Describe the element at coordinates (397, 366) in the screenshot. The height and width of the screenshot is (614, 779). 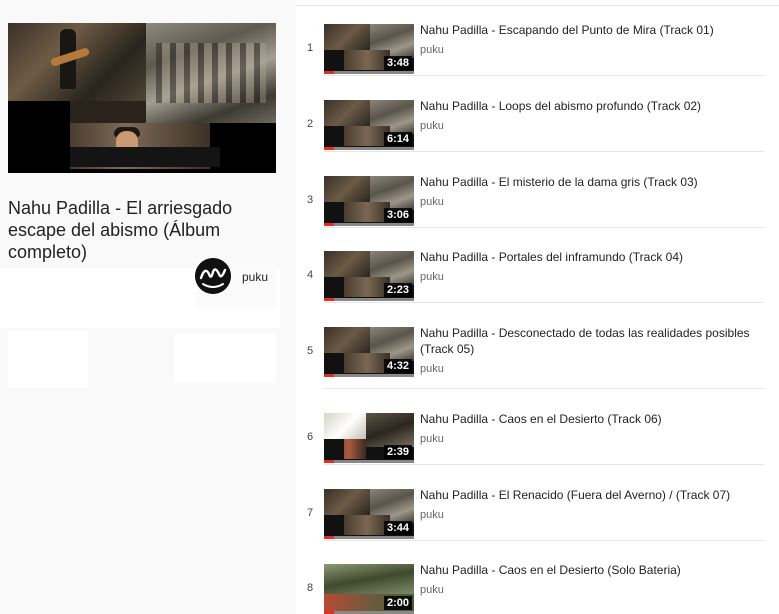
I see `duration-badge: 4:32` at that location.